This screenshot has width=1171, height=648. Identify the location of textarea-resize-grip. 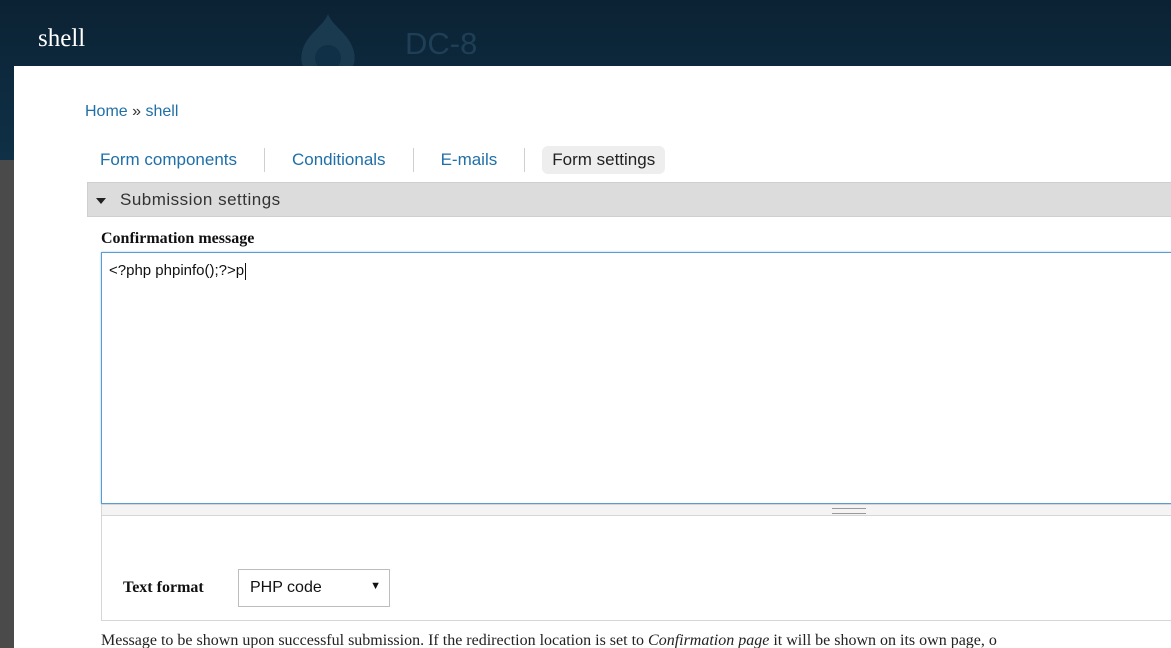
(636, 510).